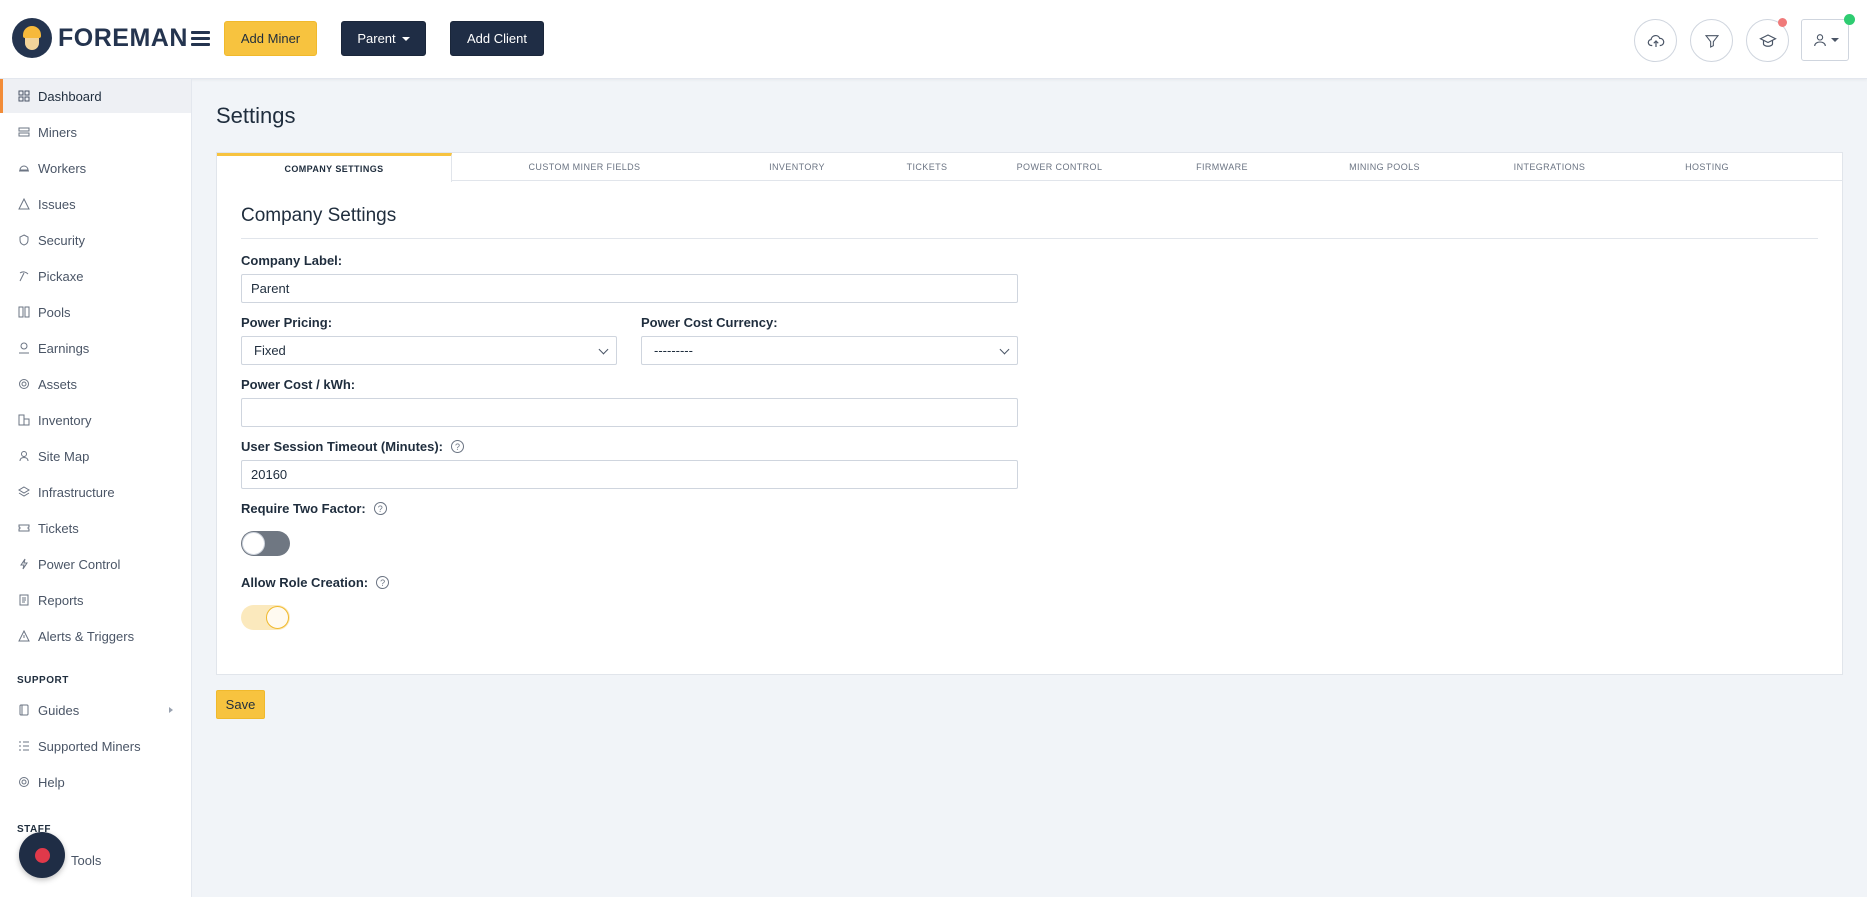 The image size is (1867, 897). Describe the element at coordinates (43, 680) in the screenshot. I see `support-section-label: SUPPORT` at that location.